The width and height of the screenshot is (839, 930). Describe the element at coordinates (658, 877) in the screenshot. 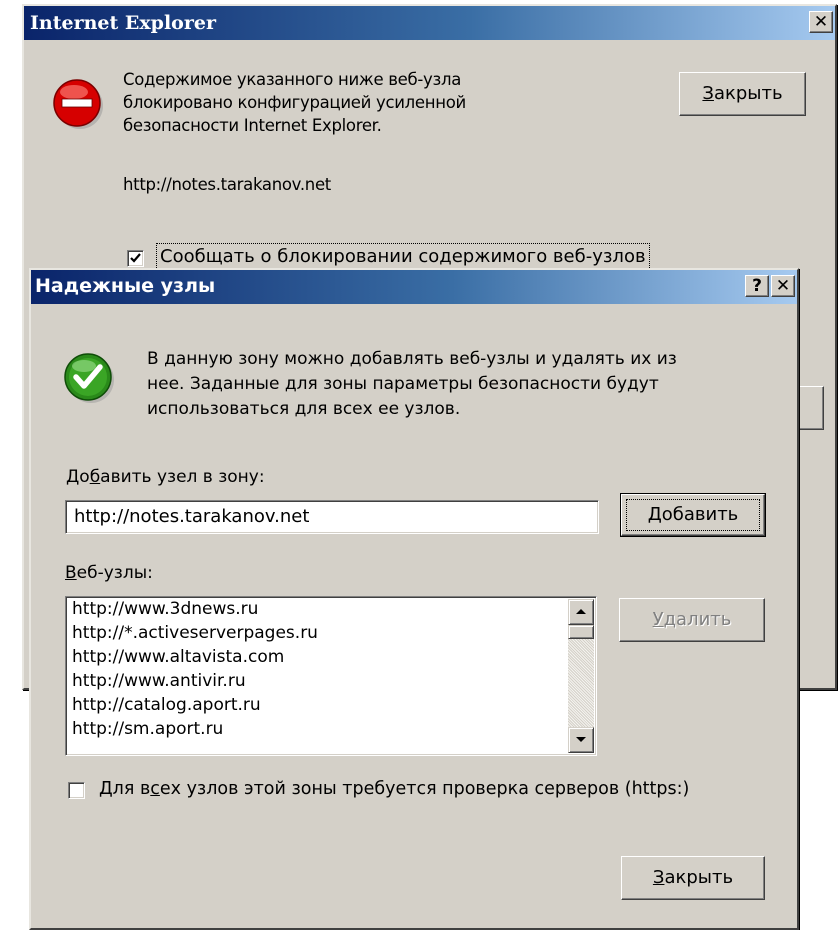

I see `trusted-close-button-accel: З` at that location.